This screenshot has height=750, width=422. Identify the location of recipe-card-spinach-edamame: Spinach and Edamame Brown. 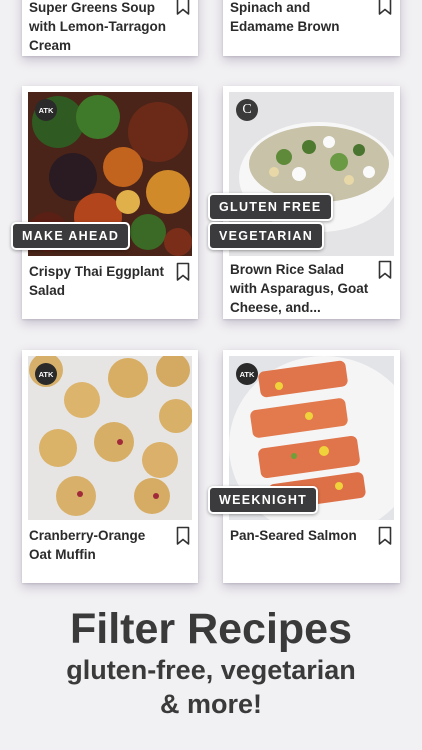
(311, 28).